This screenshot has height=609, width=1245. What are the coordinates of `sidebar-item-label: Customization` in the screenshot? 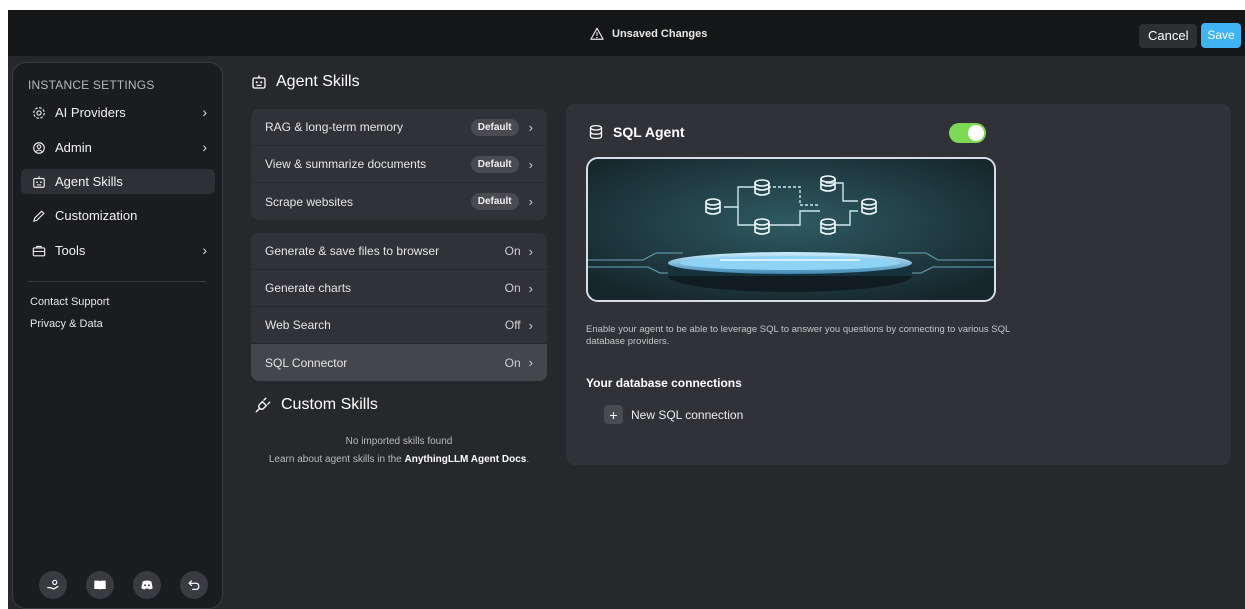 It's located at (96, 215).